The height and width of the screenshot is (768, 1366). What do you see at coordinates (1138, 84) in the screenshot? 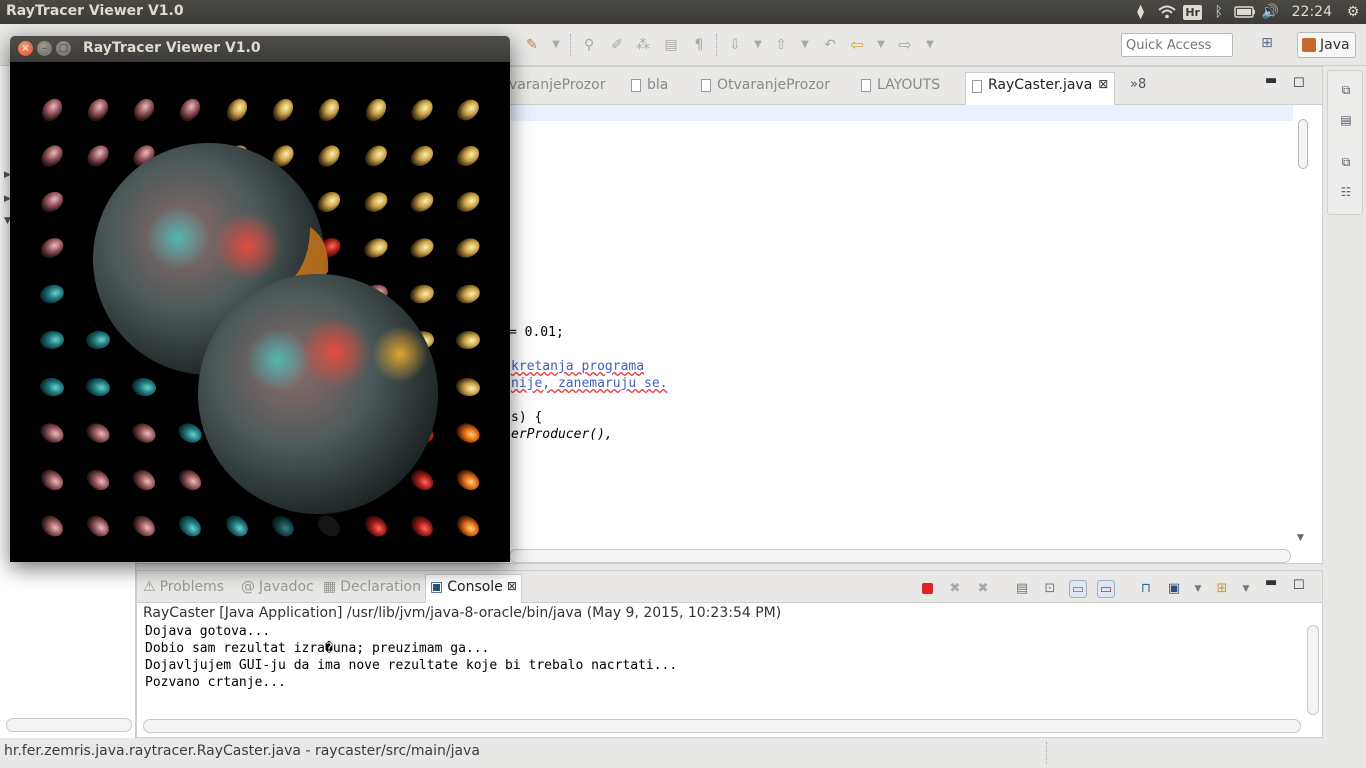
I see `tab-overflow-chevron: »8` at bounding box center [1138, 84].